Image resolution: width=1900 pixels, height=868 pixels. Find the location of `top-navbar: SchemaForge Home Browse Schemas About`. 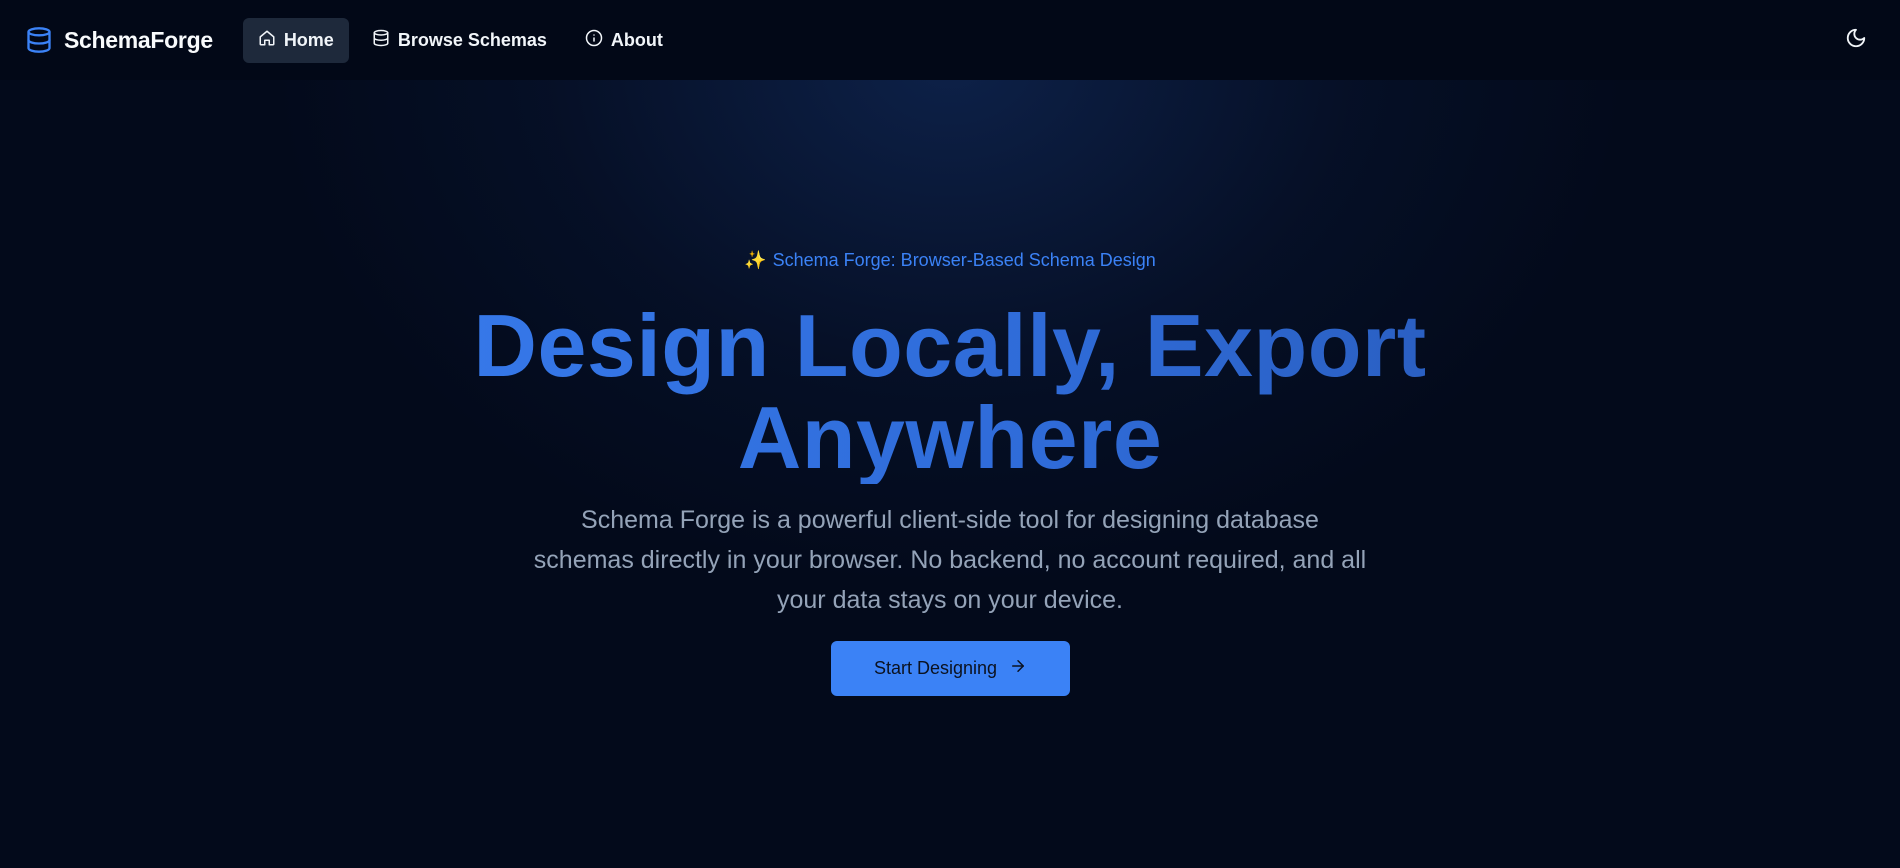

top-navbar: SchemaForge Home Browse Schemas About is located at coordinates (950, 40).